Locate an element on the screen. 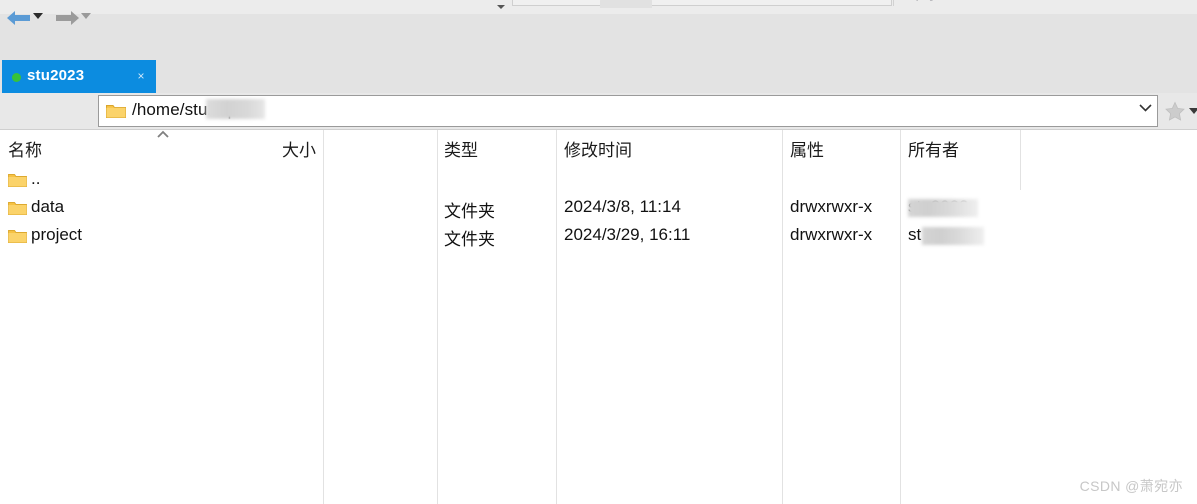 The width and height of the screenshot is (1197, 504). tab-label: stu2023 is located at coordinates (56, 75).